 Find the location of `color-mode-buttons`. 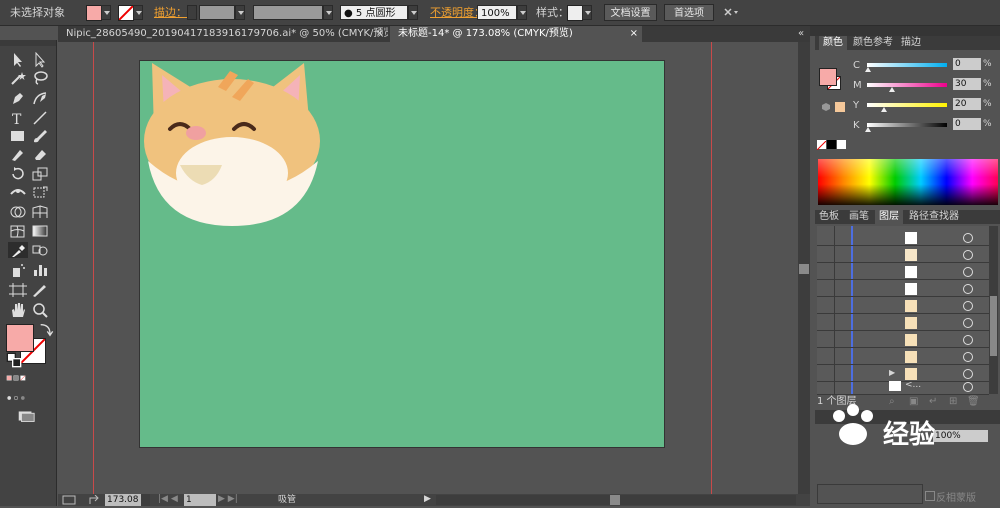

color-mode-buttons is located at coordinates (28, 377).